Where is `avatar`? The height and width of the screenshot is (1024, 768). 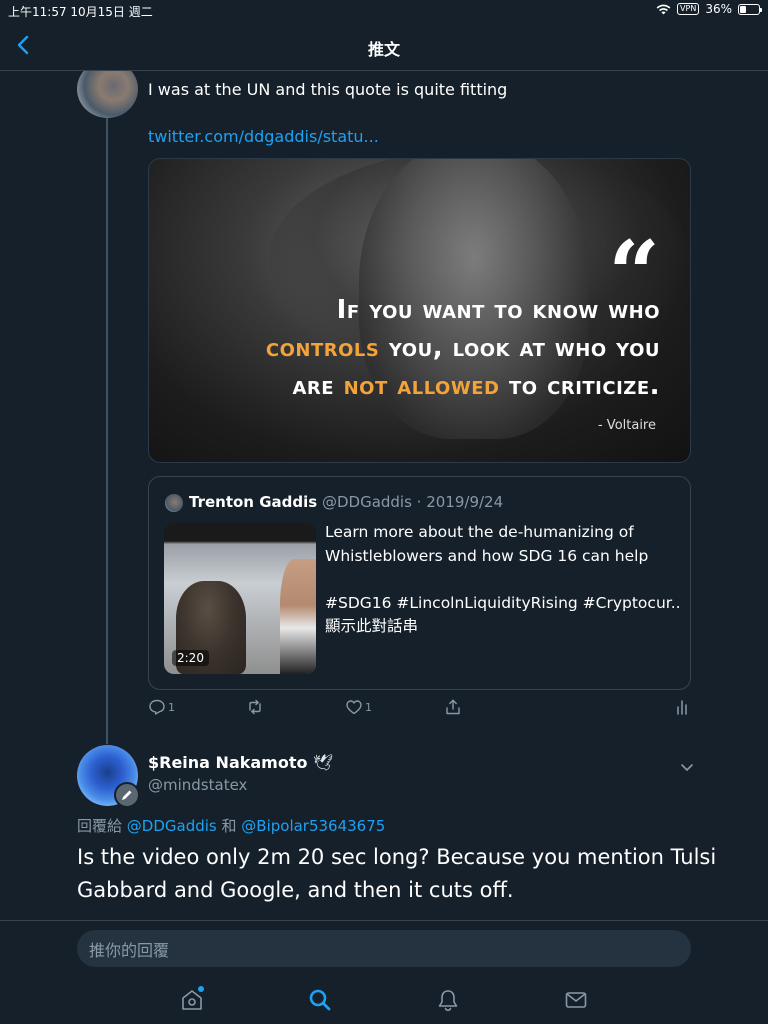 avatar is located at coordinates (174, 503).